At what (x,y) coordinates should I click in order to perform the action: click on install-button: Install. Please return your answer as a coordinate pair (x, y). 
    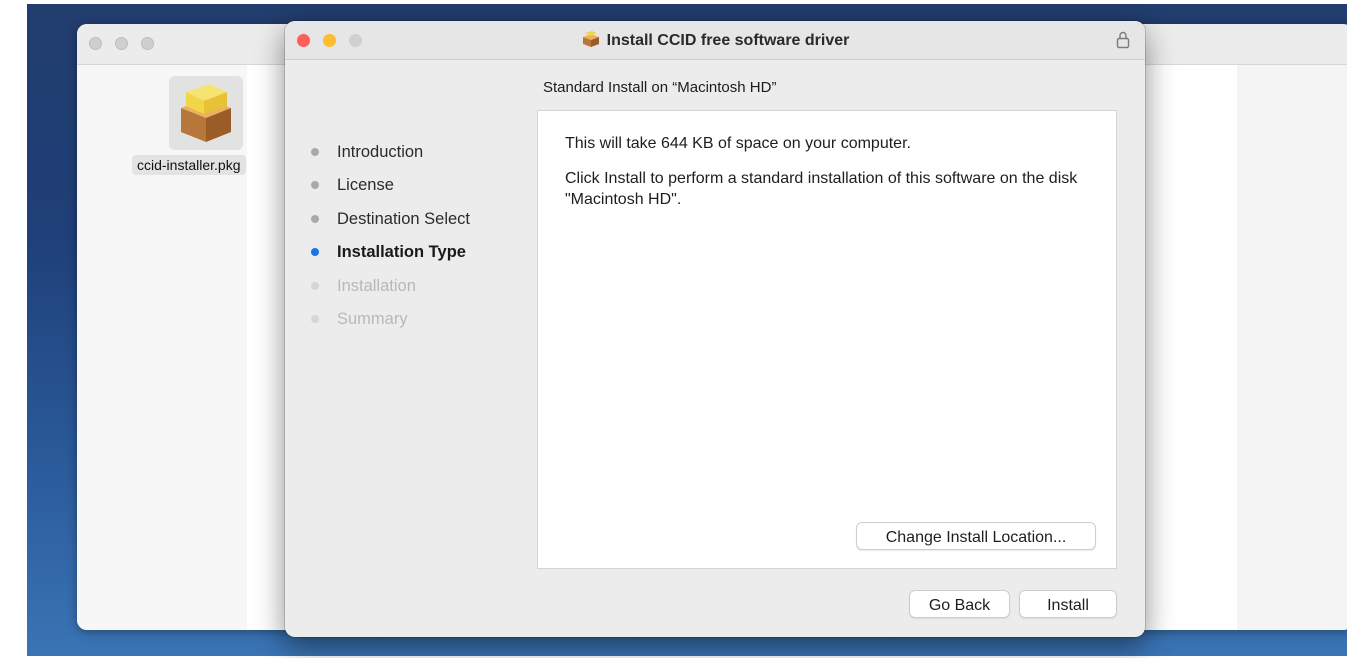
    Looking at the image, I should click on (1068, 604).